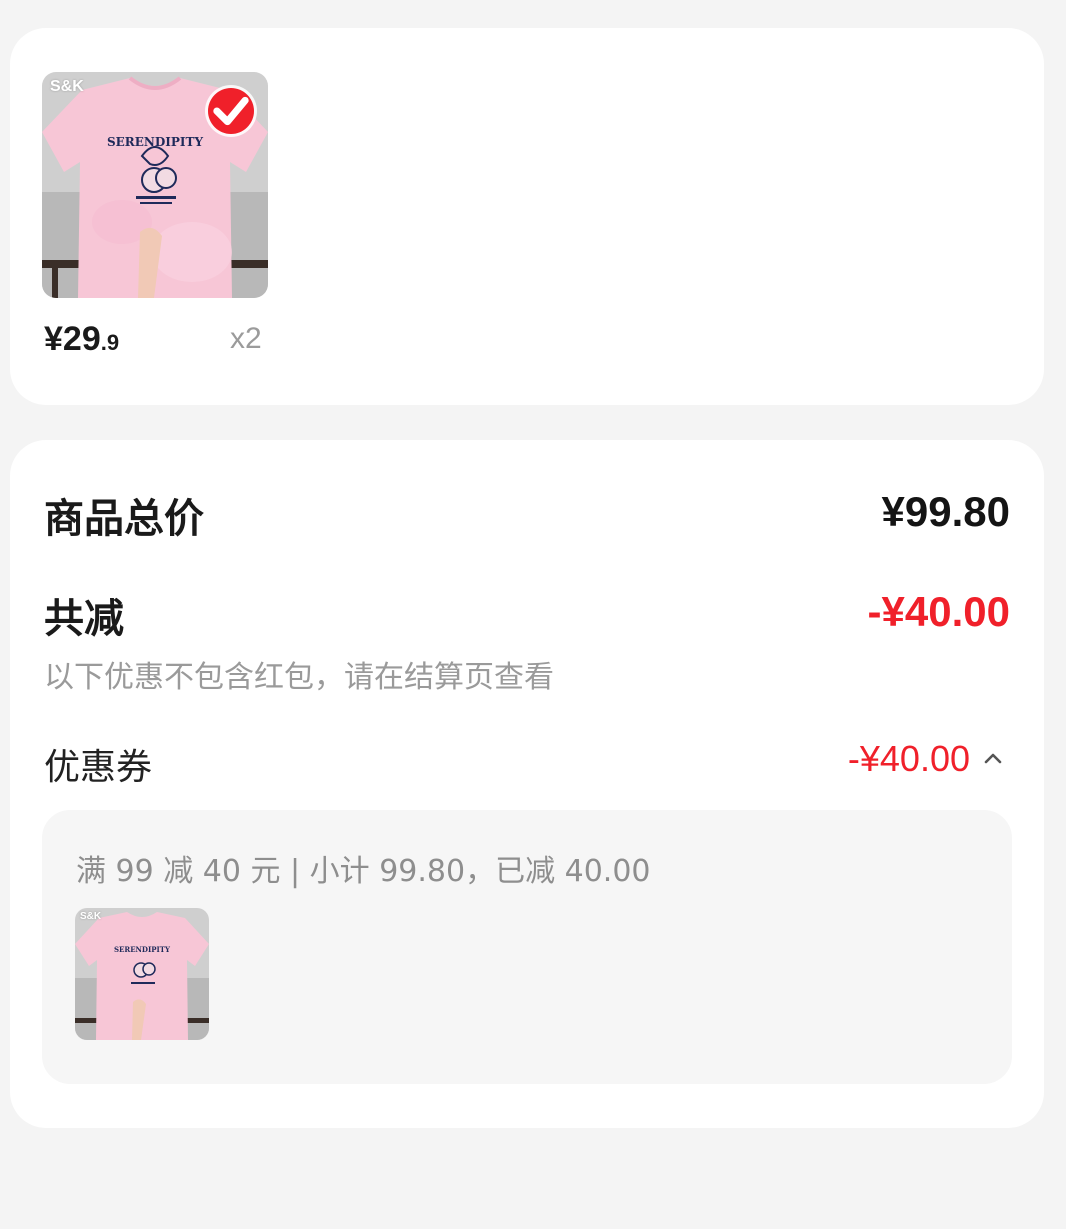 The image size is (1066, 1229). Describe the element at coordinates (945, 511) in the screenshot. I see `total-price-value: ¥99.80` at that location.